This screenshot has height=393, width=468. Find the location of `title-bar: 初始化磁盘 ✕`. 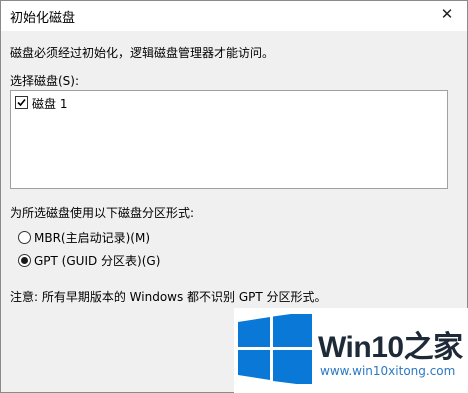

title-bar: 初始化磁盘 ✕ is located at coordinates (234, 16).